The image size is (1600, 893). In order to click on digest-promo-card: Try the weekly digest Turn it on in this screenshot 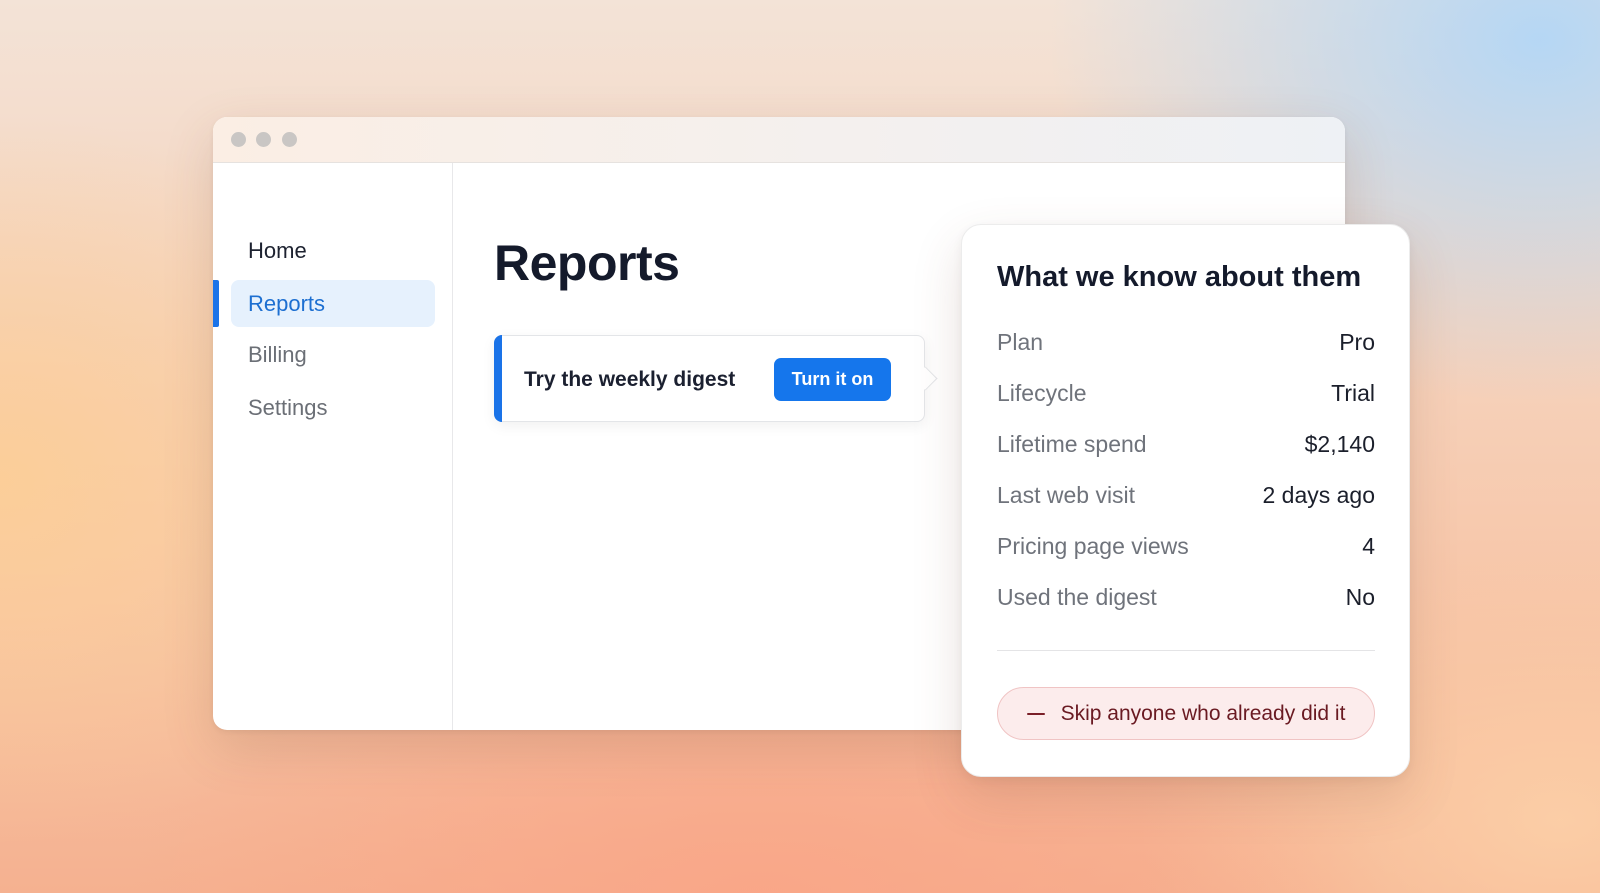, I will do `click(716, 378)`.